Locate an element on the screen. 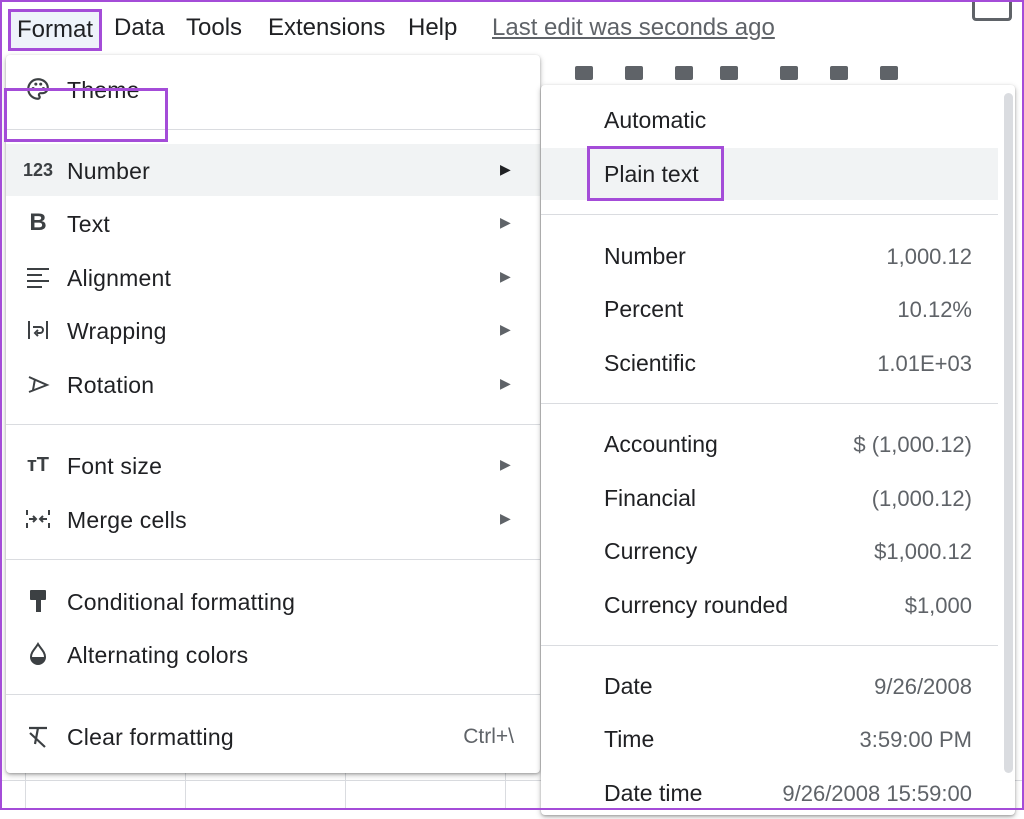  borders-icon is located at coordinates (839, 73).